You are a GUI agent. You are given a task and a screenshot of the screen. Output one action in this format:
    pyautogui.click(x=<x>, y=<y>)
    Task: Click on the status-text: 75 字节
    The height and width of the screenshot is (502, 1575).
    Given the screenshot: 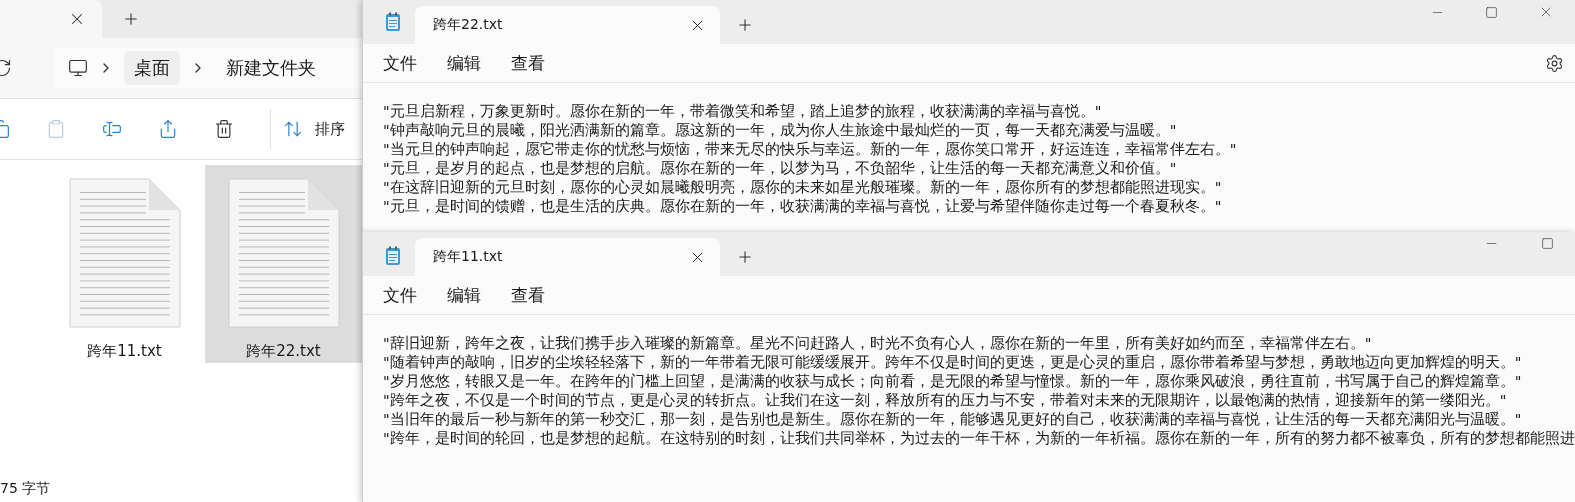 What is the action you would take?
    pyautogui.click(x=26, y=489)
    